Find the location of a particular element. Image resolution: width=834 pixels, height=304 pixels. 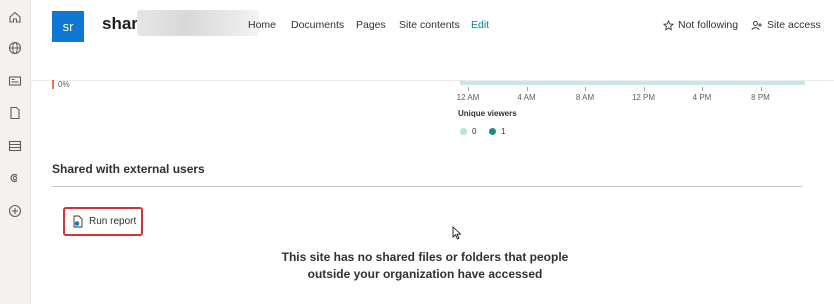

people-icon is located at coordinates (756, 25).